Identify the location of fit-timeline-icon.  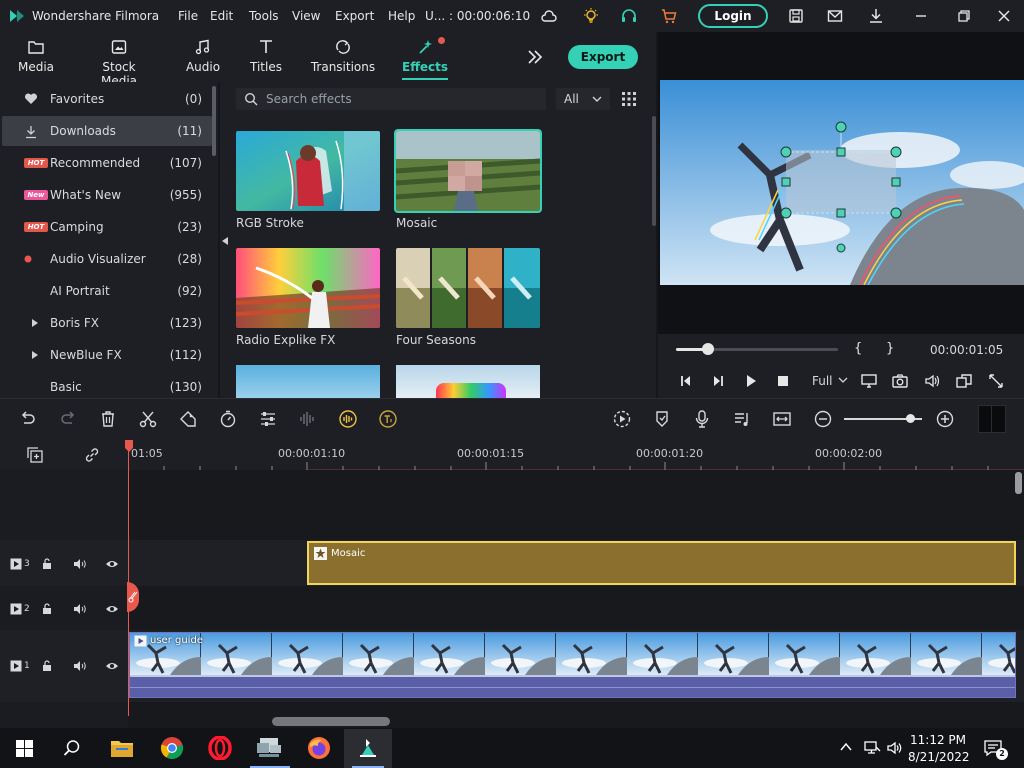
(782, 419).